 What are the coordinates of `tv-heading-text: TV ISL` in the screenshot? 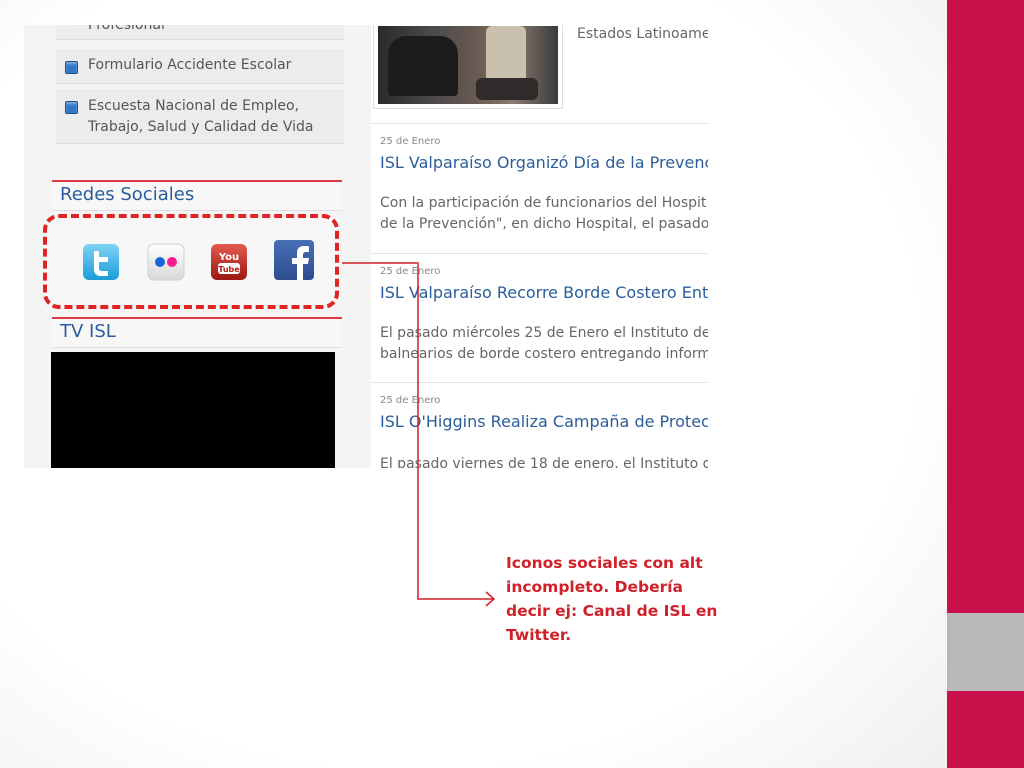 It's located at (88, 331).